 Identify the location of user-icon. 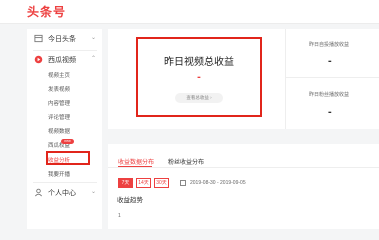
(38, 192).